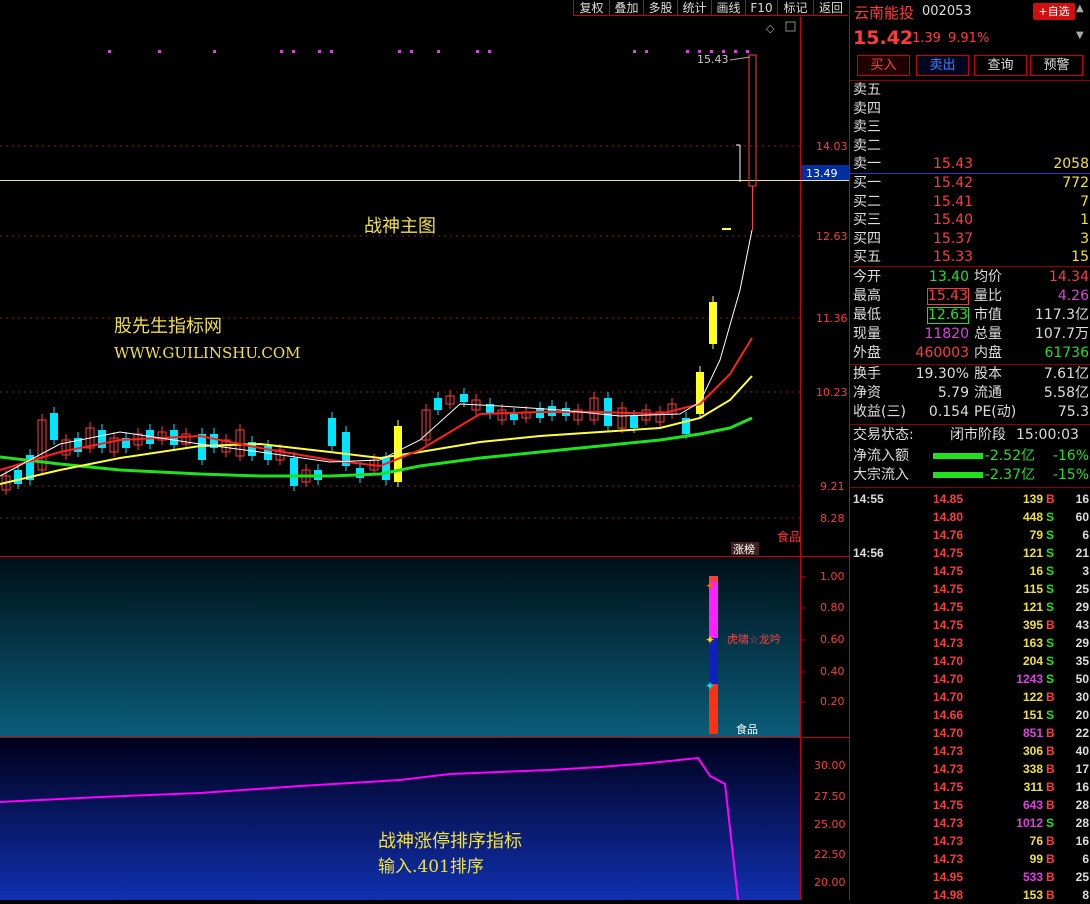 Image resolution: width=1090 pixels, height=904 pixels. Describe the element at coordinates (660, 8) in the screenshot. I see `toolbar-multi-button: 多股` at that location.